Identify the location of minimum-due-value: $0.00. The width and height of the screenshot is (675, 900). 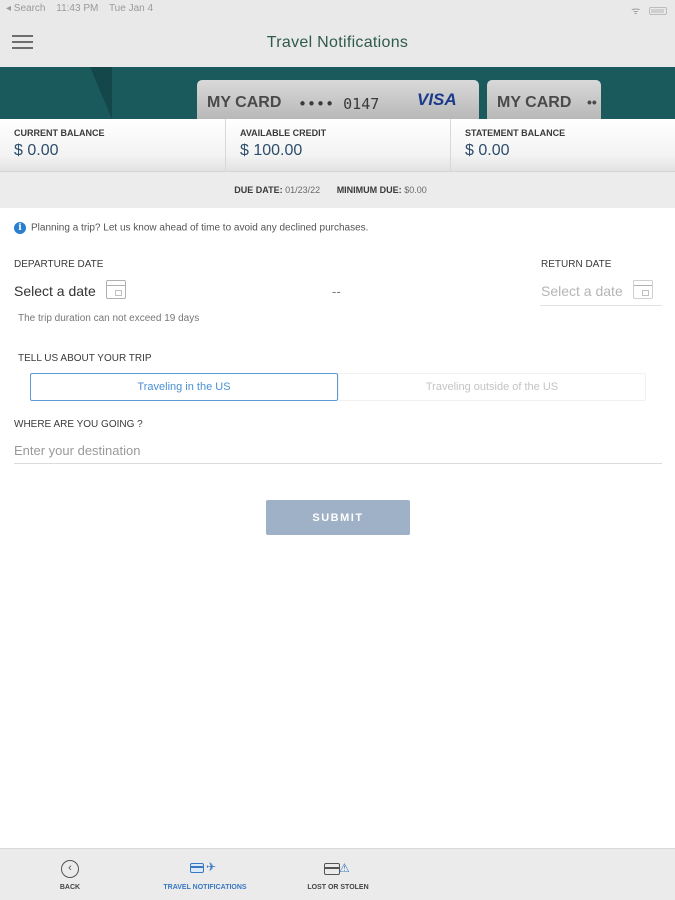
(415, 190).